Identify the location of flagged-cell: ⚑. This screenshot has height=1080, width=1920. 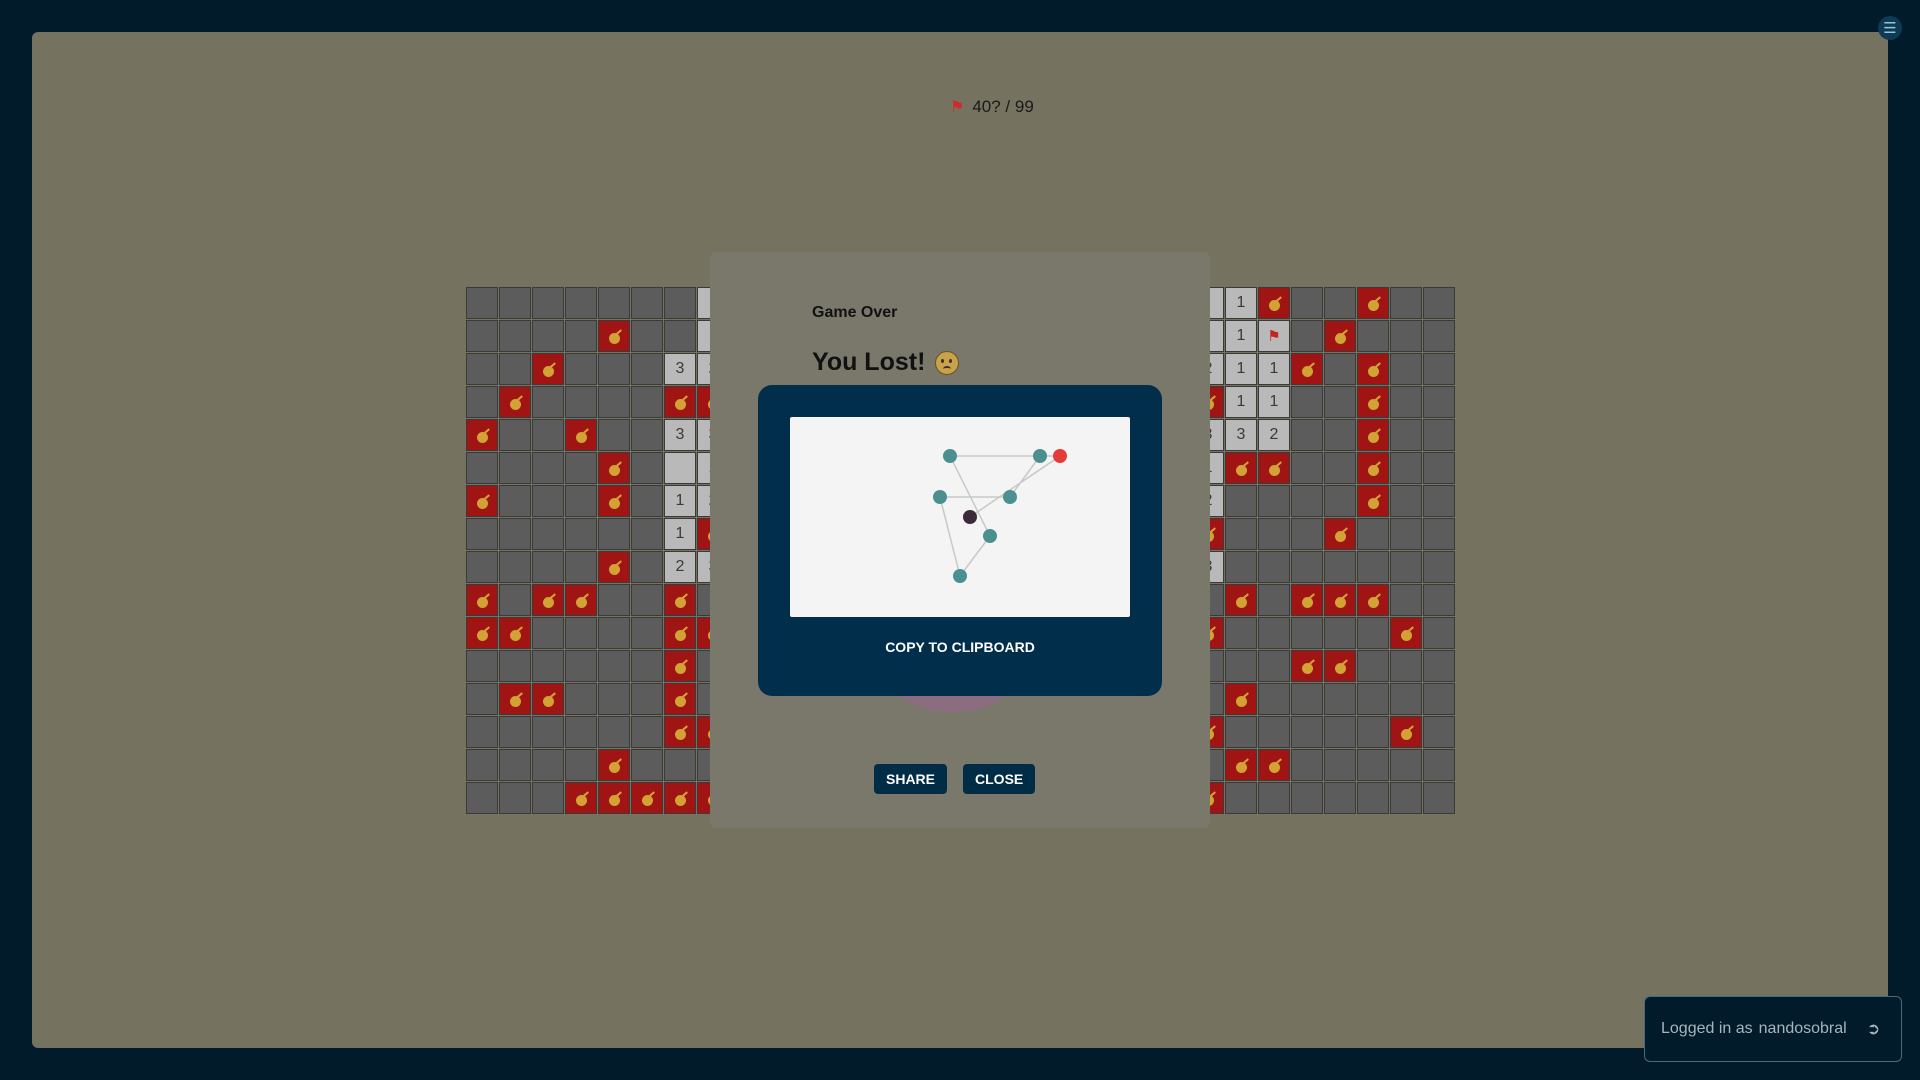
(1274, 336).